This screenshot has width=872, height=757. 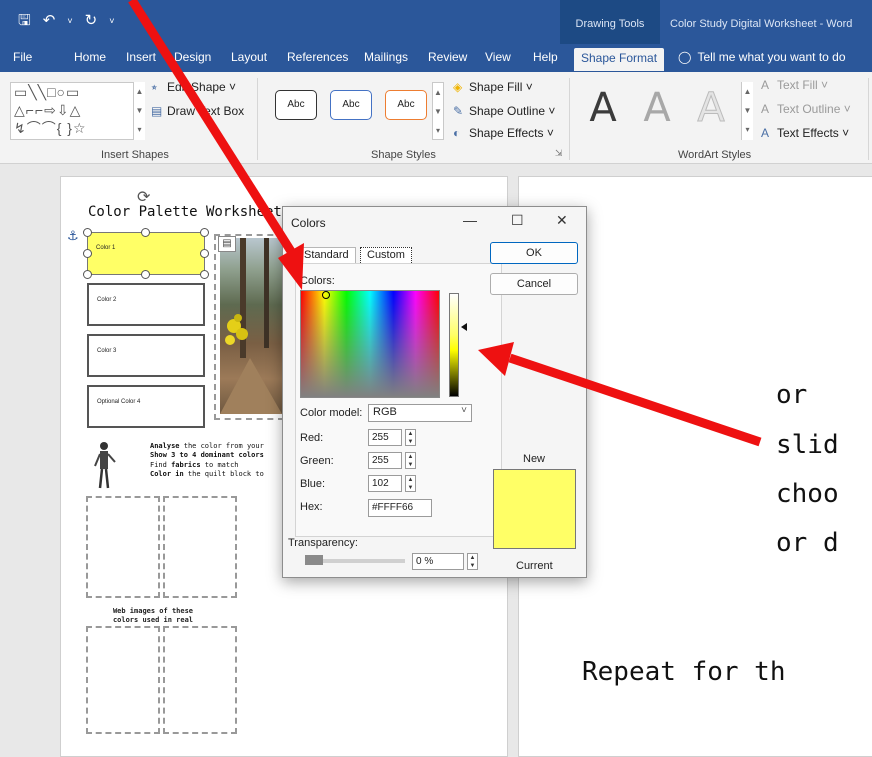 I want to click on text-outline-button: A Text Outline ˅, so click(x=806, y=109).